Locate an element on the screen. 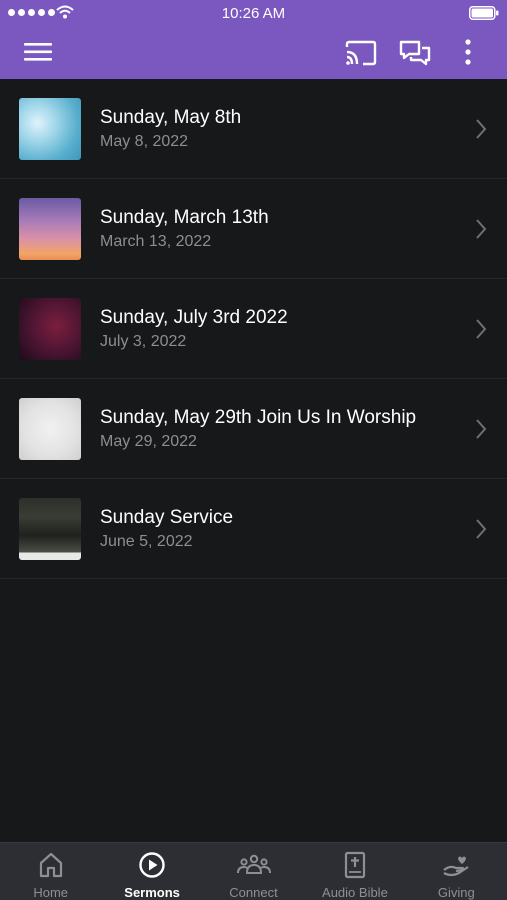 This screenshot has width=507, height=900. top-header: 10:26 AM is located at coordinates (253, 39).